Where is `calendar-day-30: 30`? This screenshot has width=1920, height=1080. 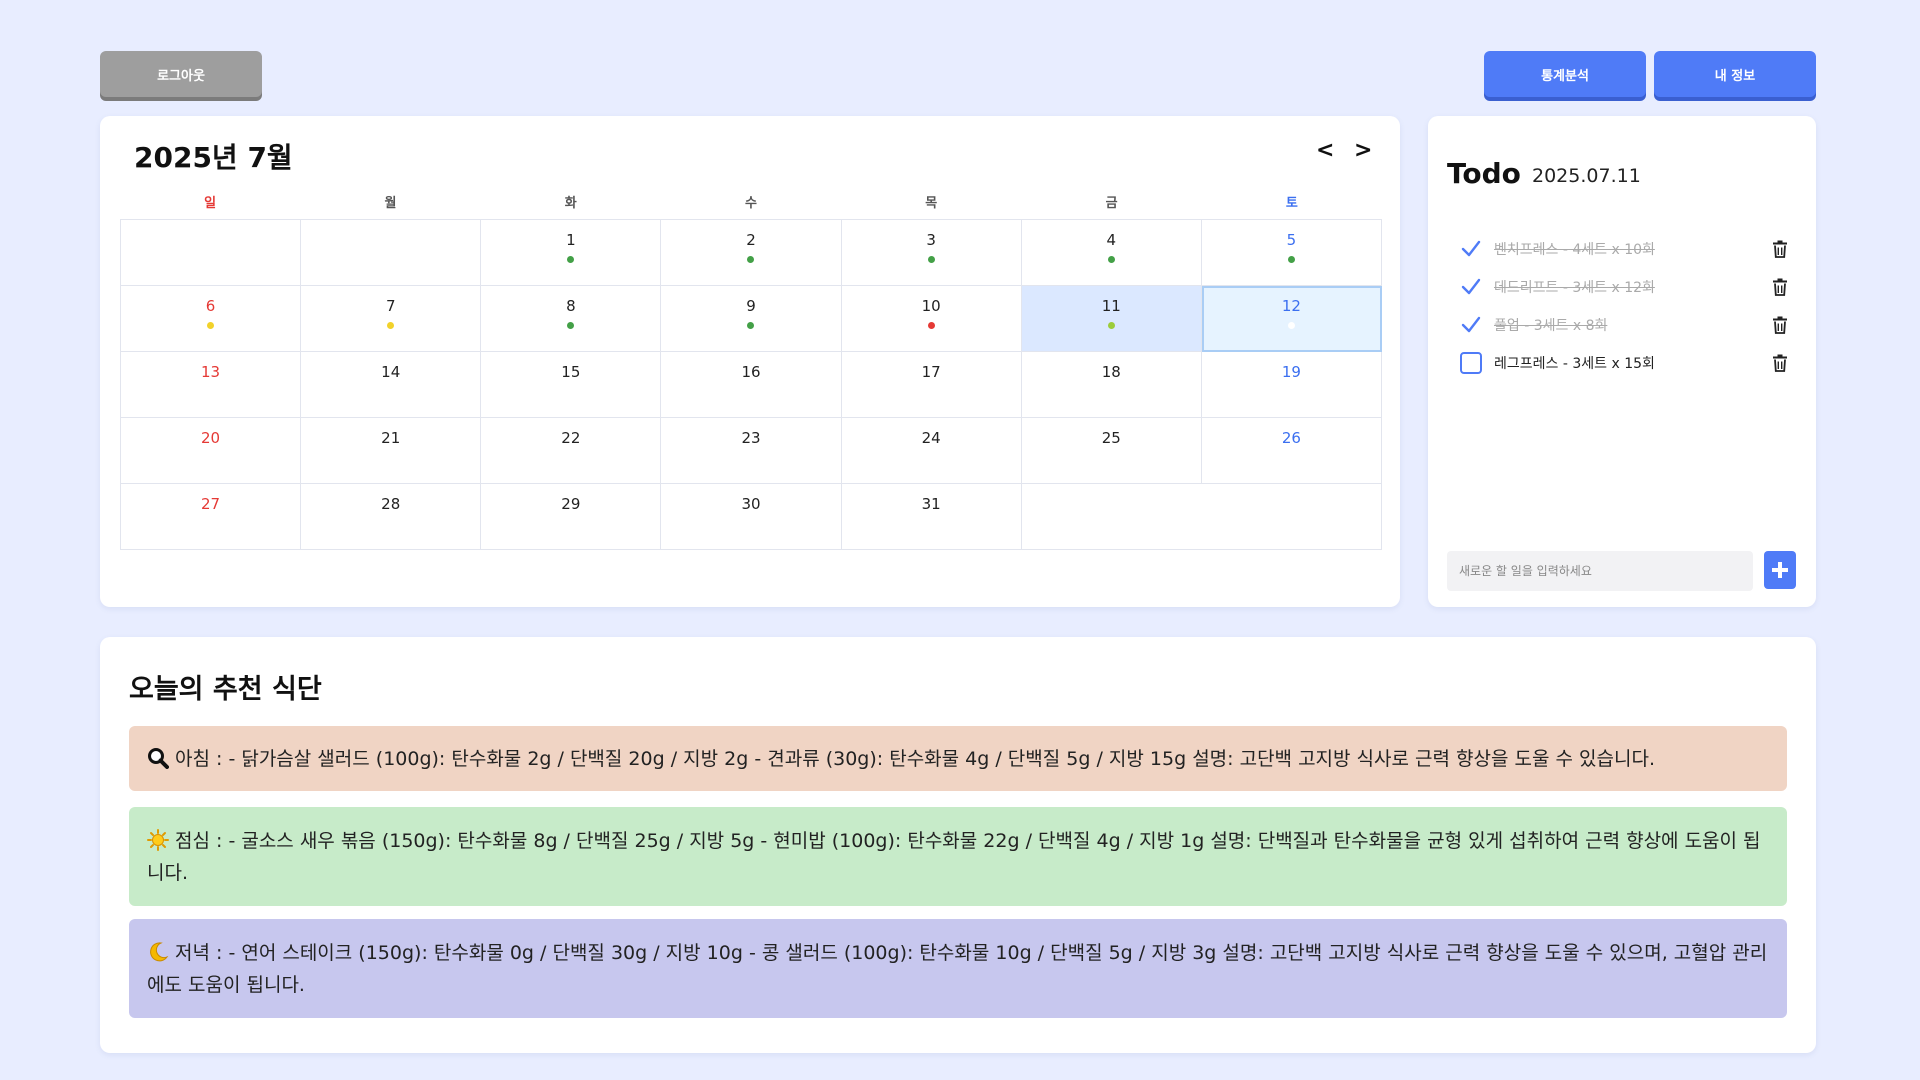 calendar-day-30: 30 is located at coordinates (751, 517).